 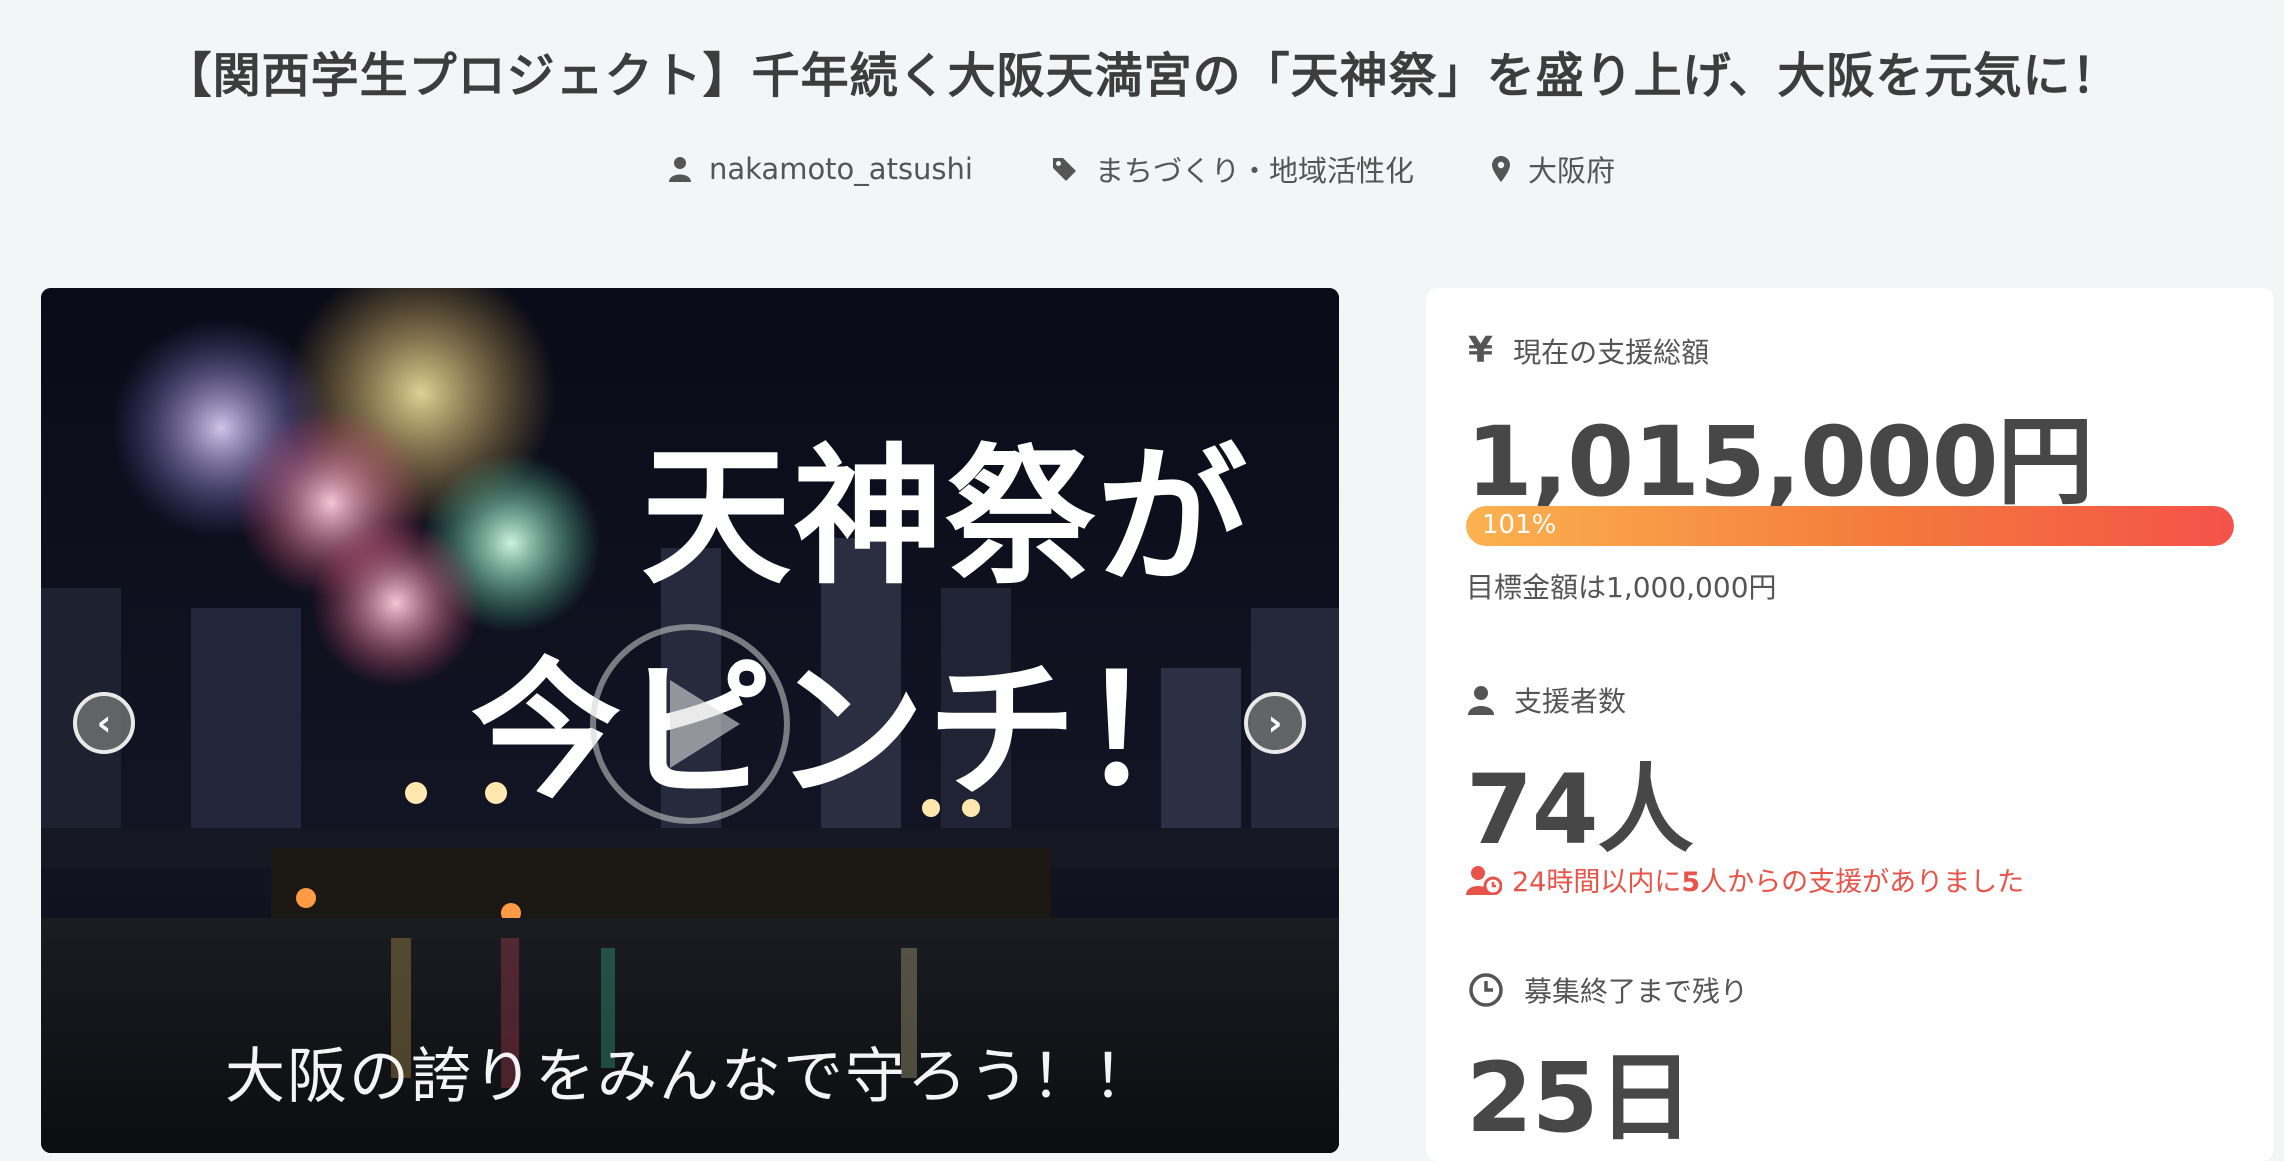 I want to click on author-link: nakamoto_atsushi, so click(x=820, y=169).